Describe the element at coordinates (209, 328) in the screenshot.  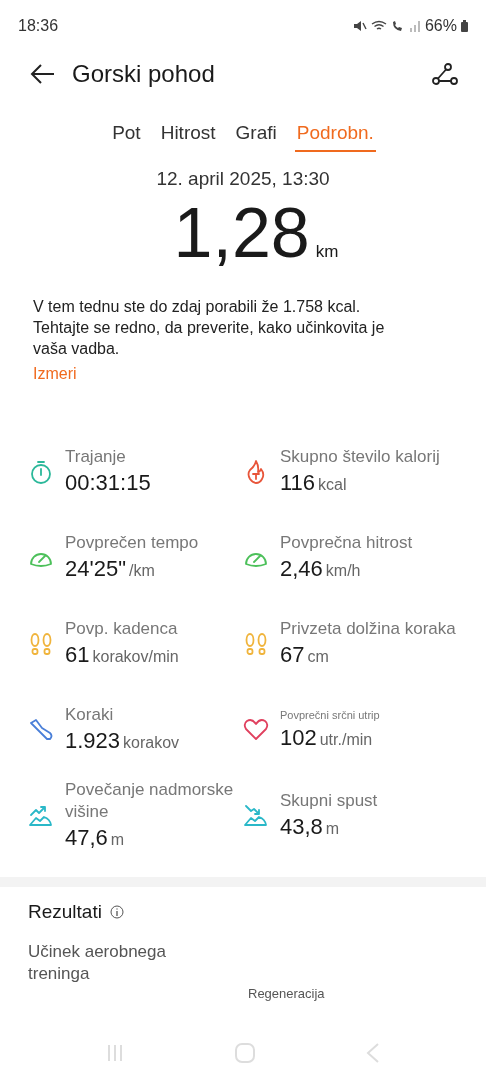
I see `calorie-note: V tem tednu ste do zdaj porabili že 1.758 kcal. Tehtajte se redno, da preverite, kako učinkovita je vaša vadba.` at that location.